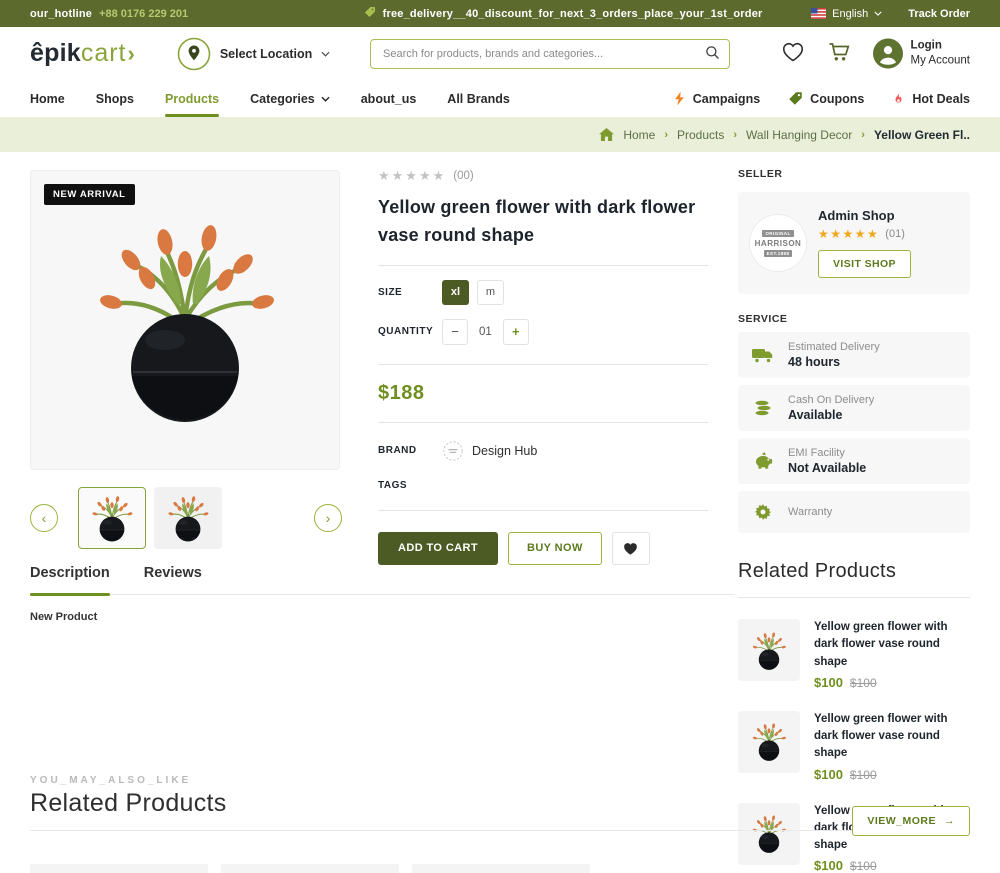 The height and width of the screenshot is (873, 1000). What do you see at coordinates (47, 99) in the screenshot?
I see `nav-item-home: Home` at bounding box center [47, 99].